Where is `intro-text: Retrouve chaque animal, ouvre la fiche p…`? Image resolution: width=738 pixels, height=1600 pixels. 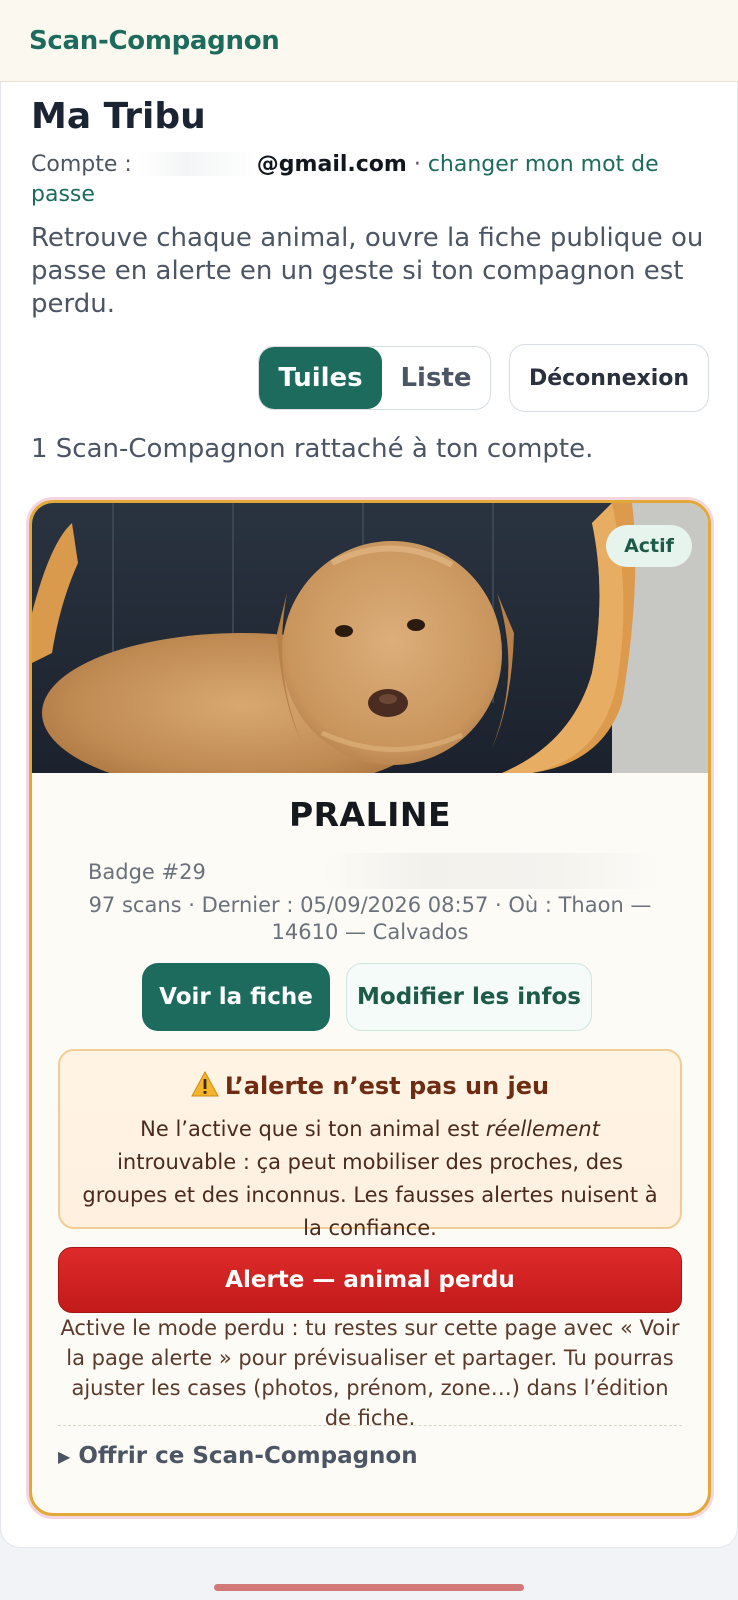
intro-text: Retrouve chaque animal, ouvre la fiche p… is located at coordinates (367, 271).